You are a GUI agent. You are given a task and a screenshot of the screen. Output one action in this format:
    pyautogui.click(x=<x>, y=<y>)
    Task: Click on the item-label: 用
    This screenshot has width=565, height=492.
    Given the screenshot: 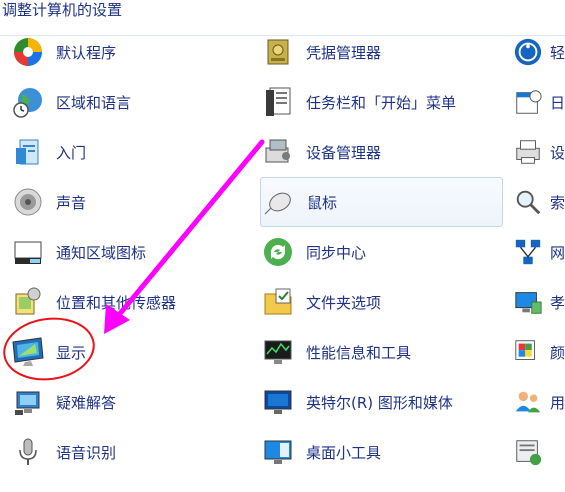 What is the action you would take?
    pyautogui.click(x=557, y=402)
    